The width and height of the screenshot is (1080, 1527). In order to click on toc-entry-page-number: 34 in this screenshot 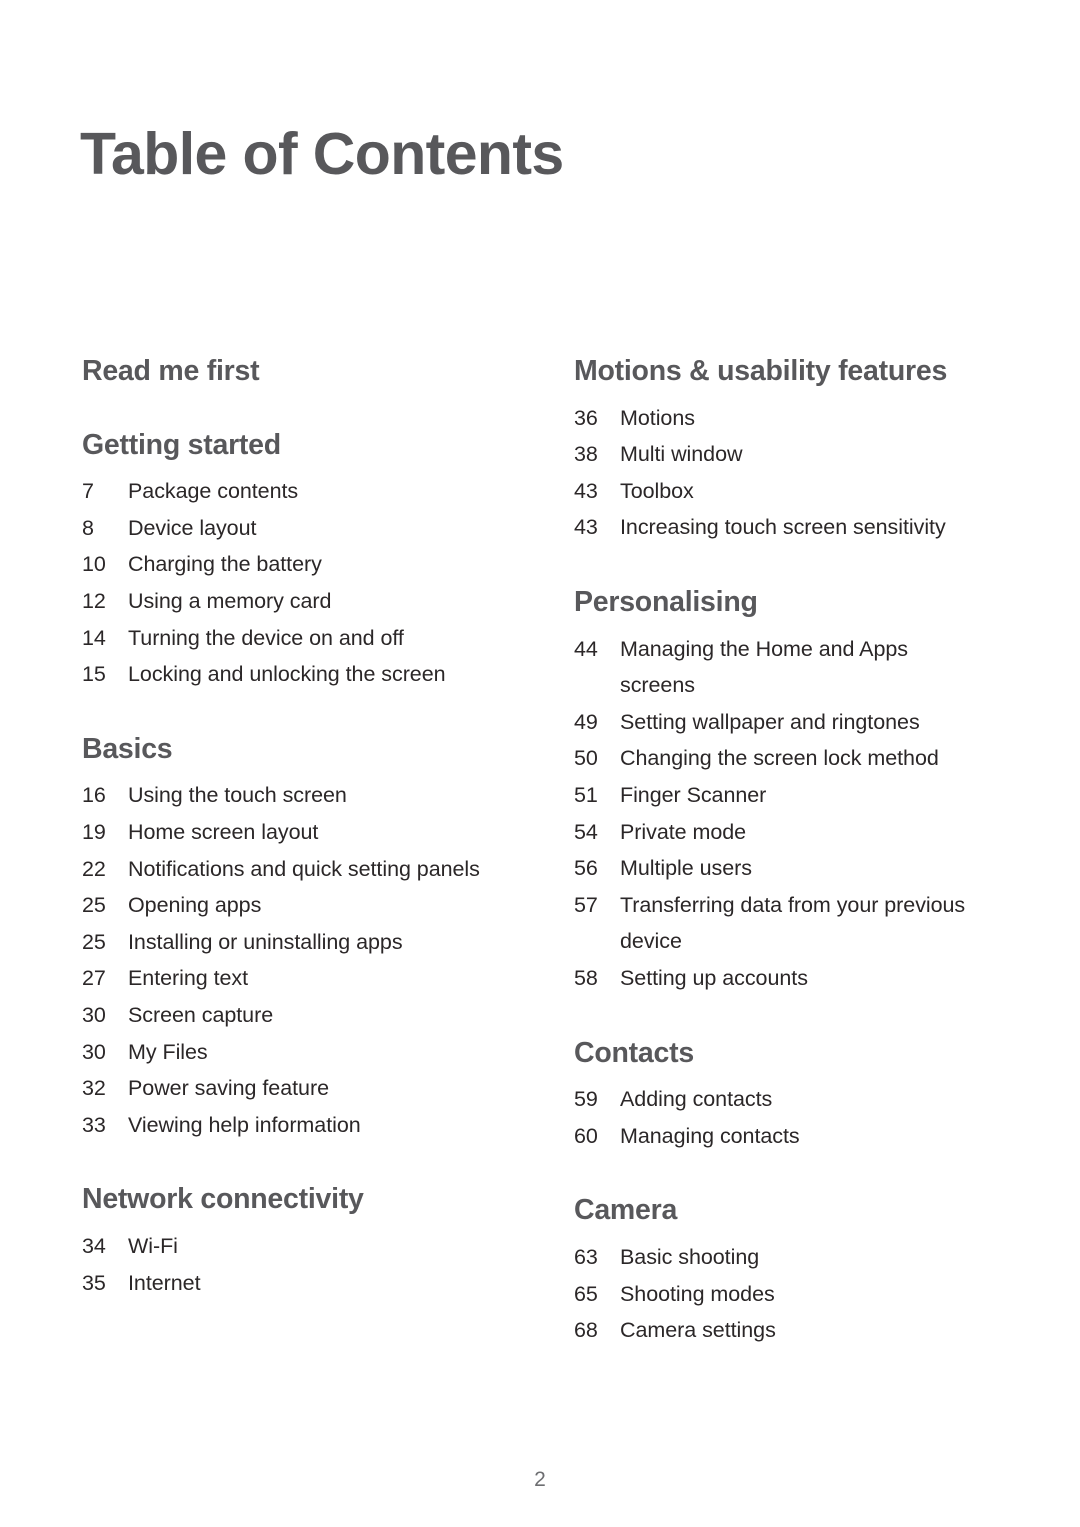, I will do `click(94, 1246)`.